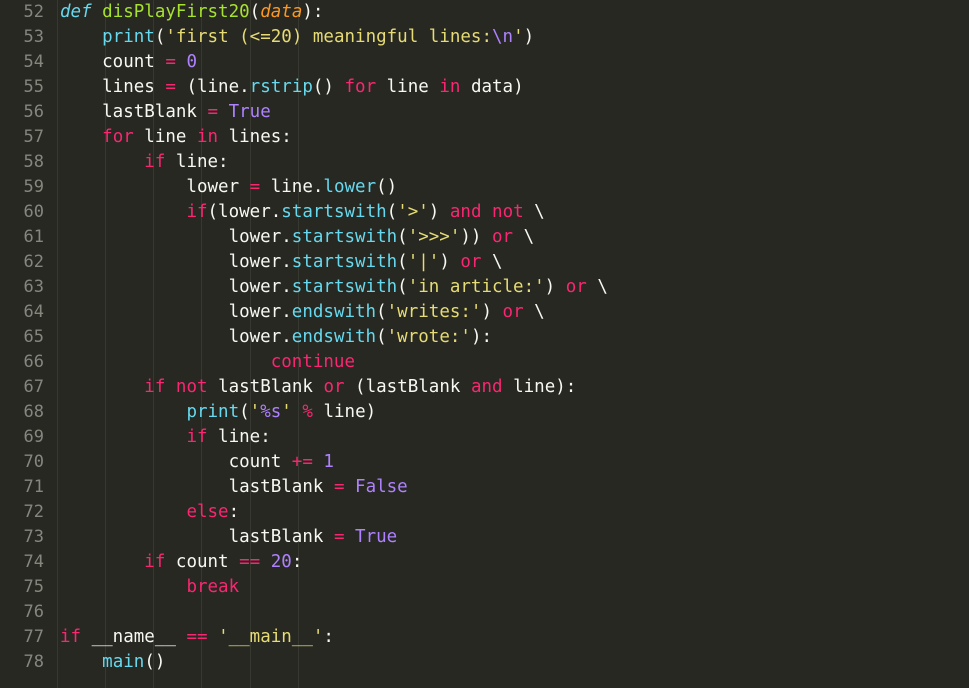 The image size is (969, 688). Describe the element at coordinates (484, 112) in the screenshot. I see `code-line: 56 lastBlank = True` at that location.